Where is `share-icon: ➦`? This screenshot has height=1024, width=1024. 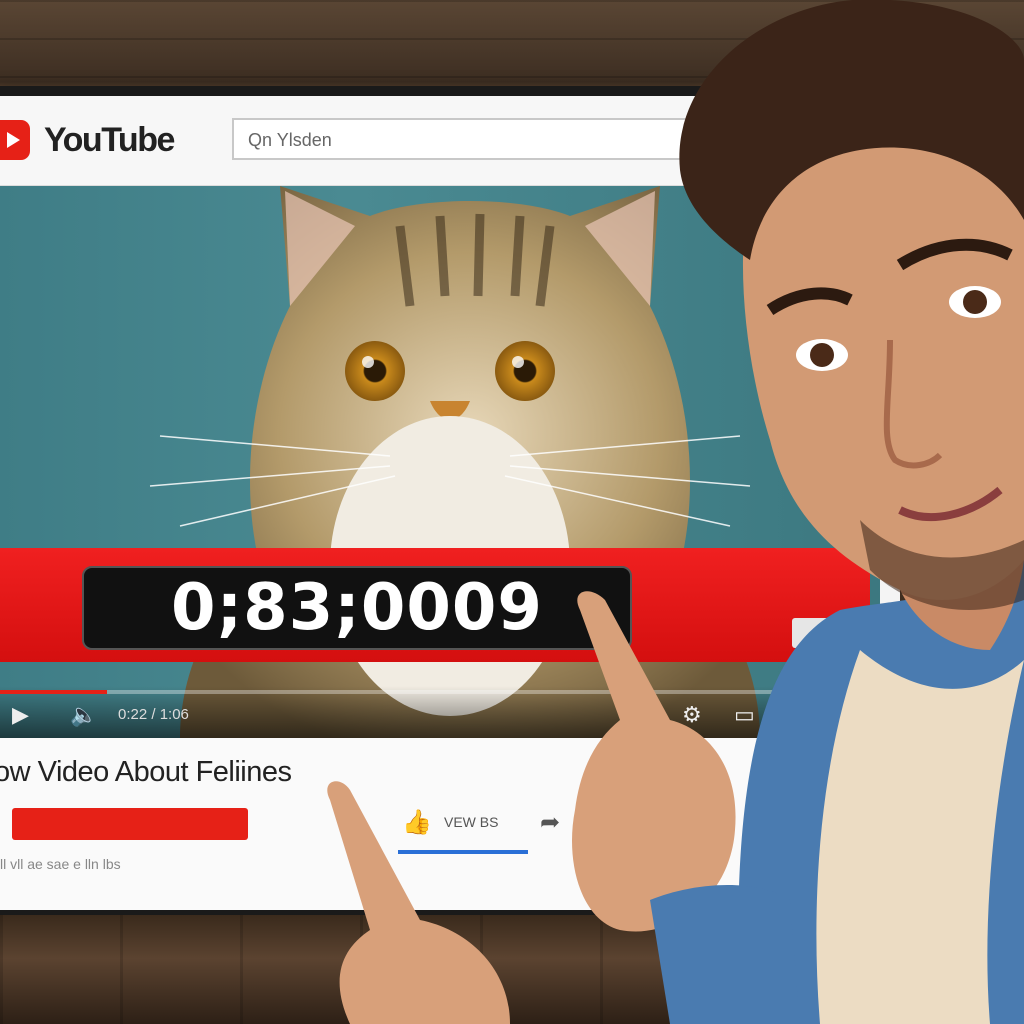 share-icon: ➦ is located at coordinates (550, 822).